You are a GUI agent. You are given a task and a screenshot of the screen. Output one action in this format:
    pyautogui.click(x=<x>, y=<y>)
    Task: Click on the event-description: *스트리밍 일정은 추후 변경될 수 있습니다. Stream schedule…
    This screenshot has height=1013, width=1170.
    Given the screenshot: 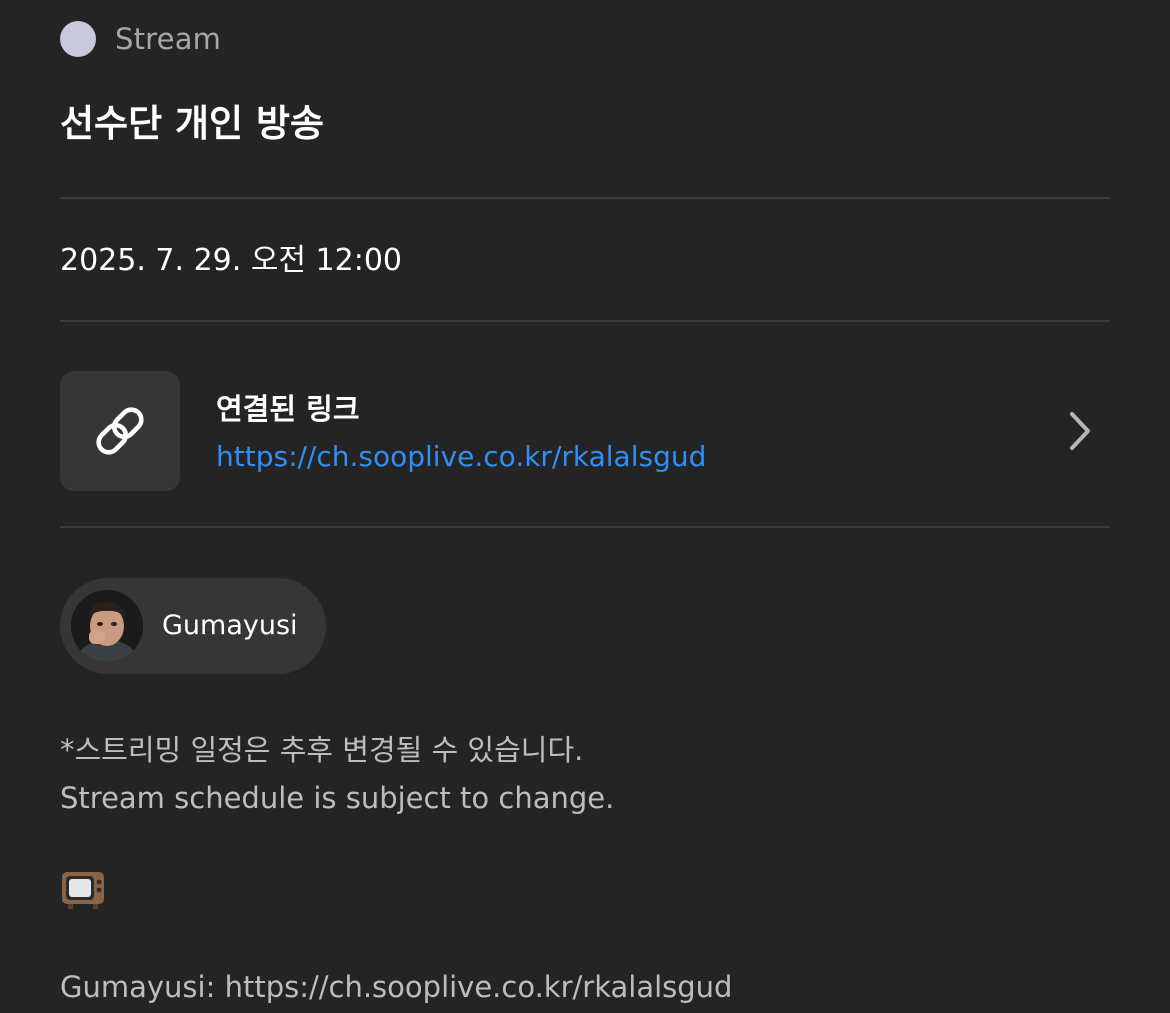 What is the action you would take?
    pyautogui.click(x=585, y=774)
    